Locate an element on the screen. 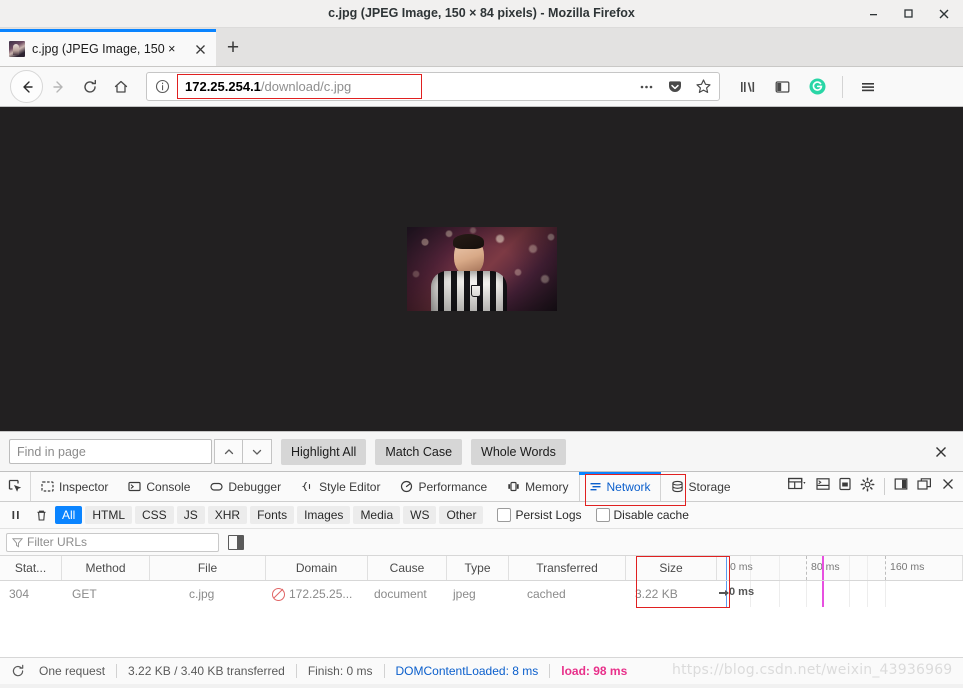 The width and height of the screenshot is (963, 688). trash-icon is located at coordinates (41, 515).